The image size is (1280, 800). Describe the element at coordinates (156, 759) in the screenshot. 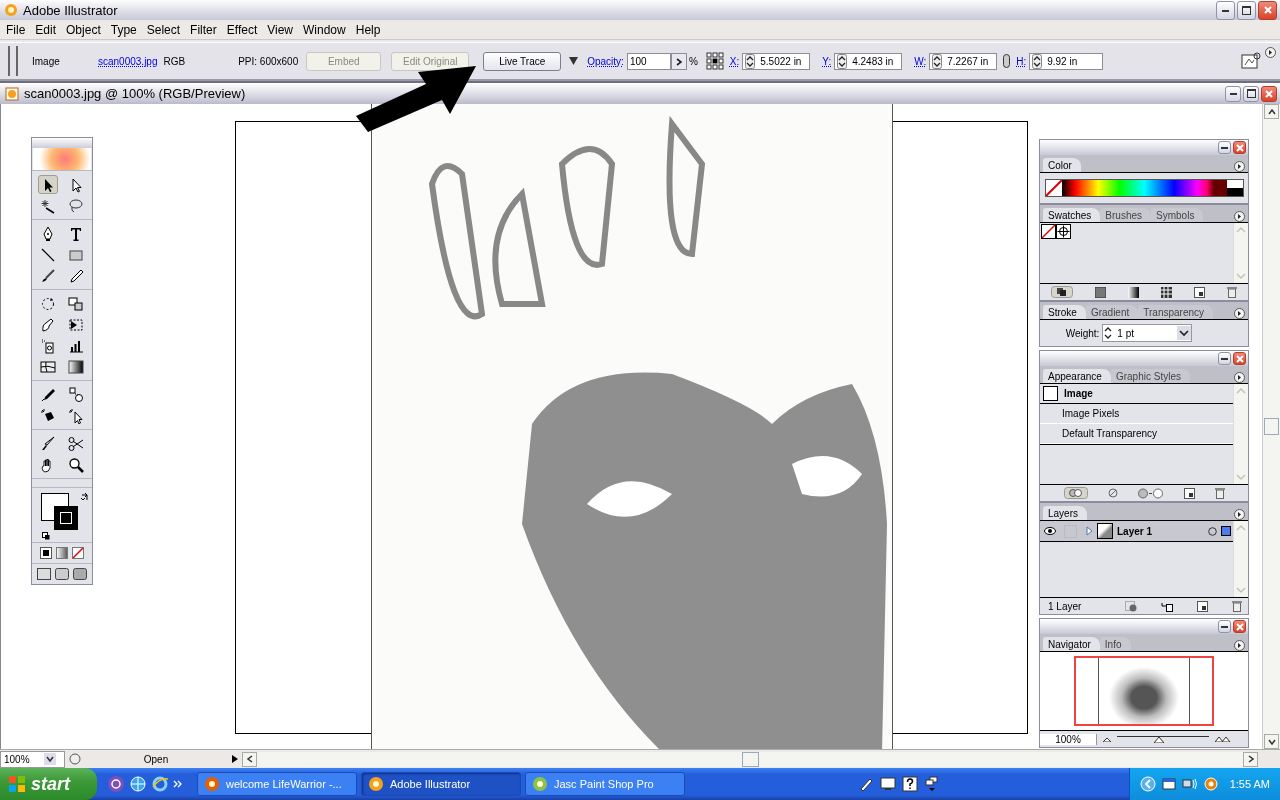

I see `status-text: Open` at that location.